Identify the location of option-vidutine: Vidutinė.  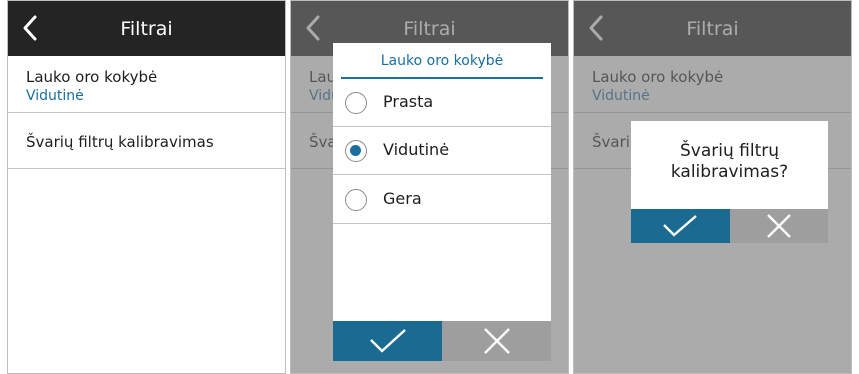
(442, 151).